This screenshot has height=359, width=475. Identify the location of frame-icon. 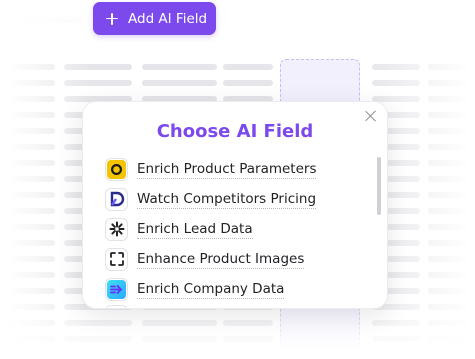
(116, 259).